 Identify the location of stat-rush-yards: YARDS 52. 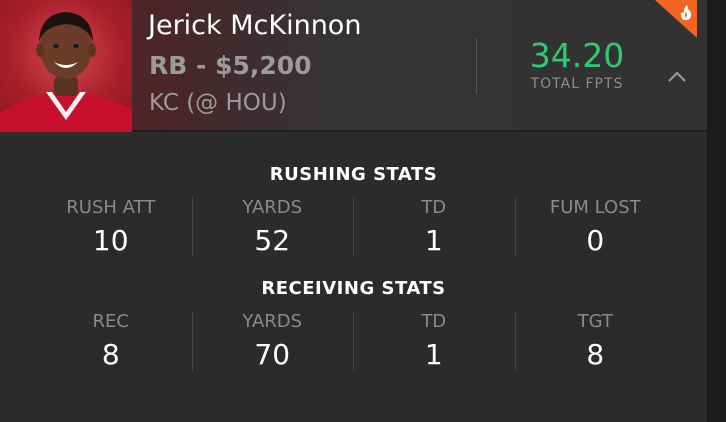
(272, 227).